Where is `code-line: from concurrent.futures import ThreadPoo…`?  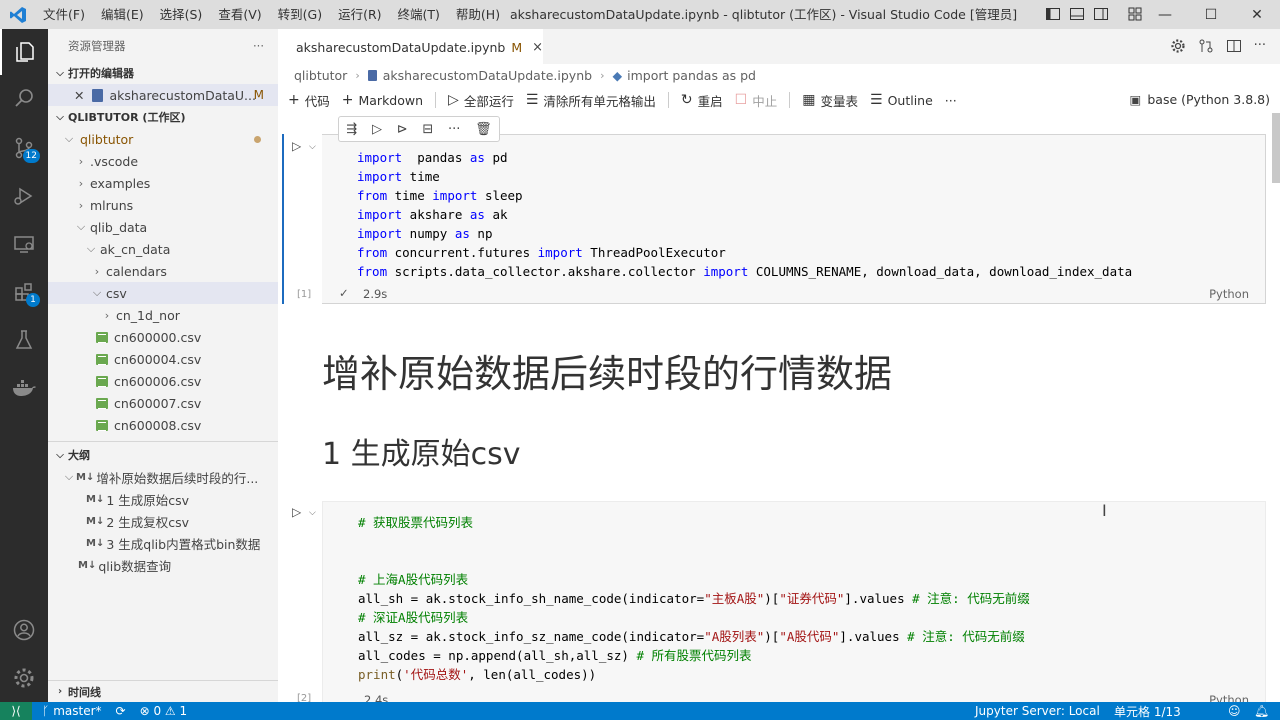
code-line: from concurrent.futures import ThreadPoo… is located at coordinates (744, 252).